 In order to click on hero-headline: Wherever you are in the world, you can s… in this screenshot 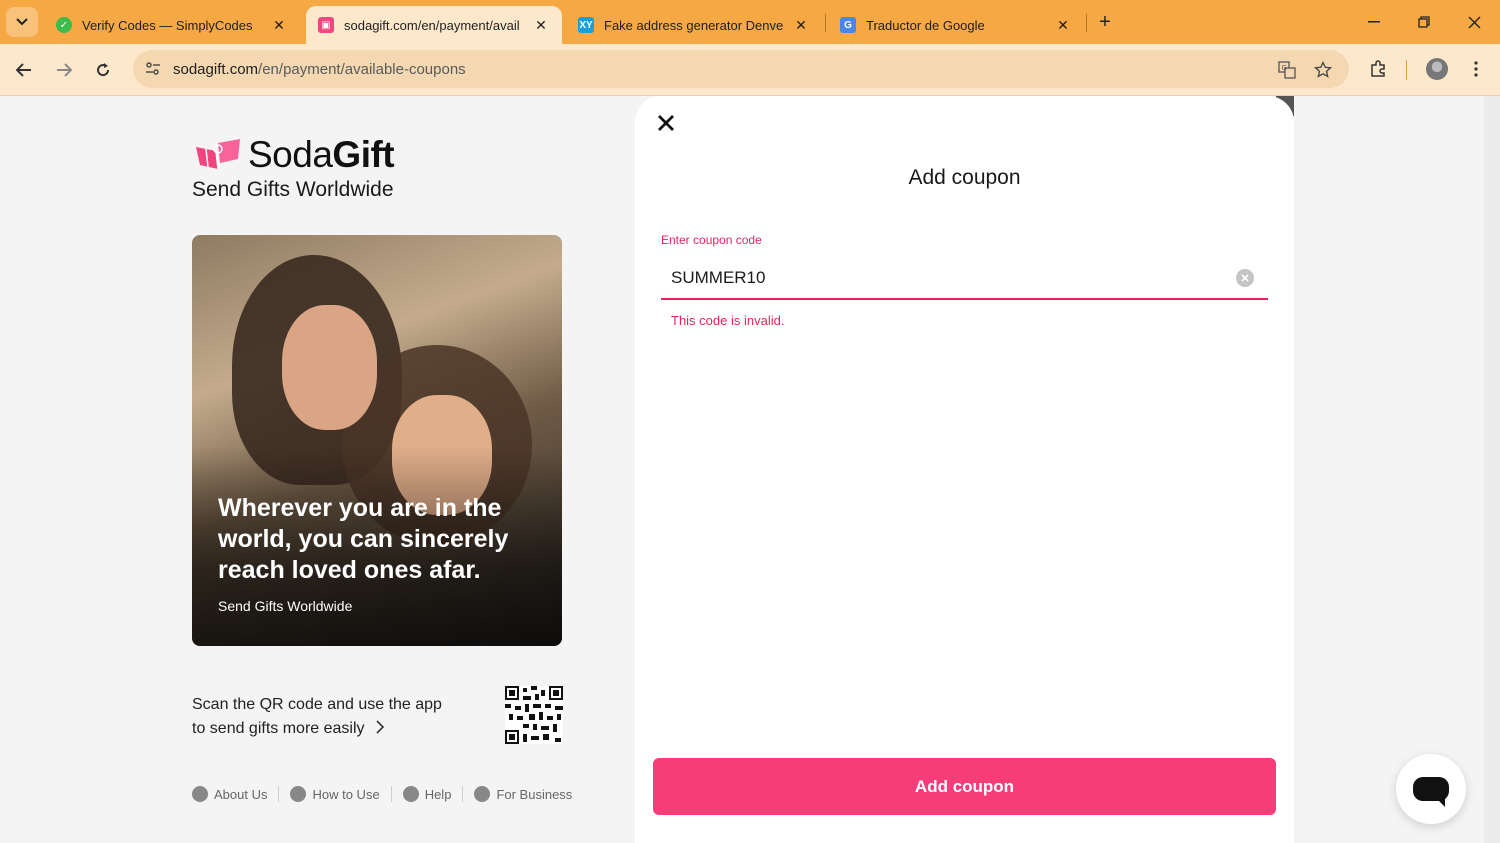, I will do `click(363, 539)`.